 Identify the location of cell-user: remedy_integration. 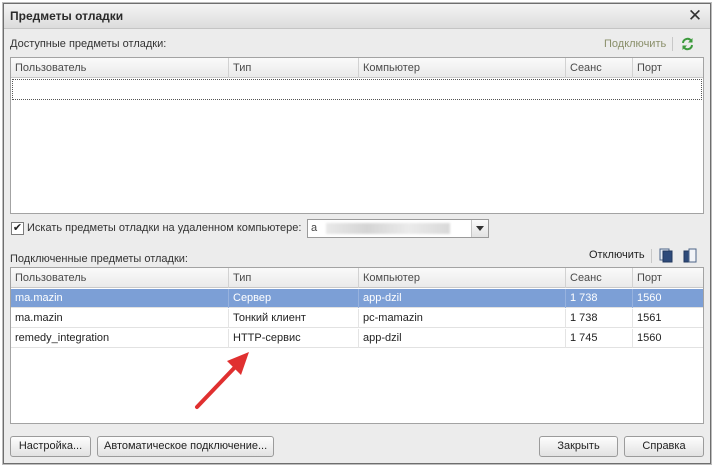
(120, 338).